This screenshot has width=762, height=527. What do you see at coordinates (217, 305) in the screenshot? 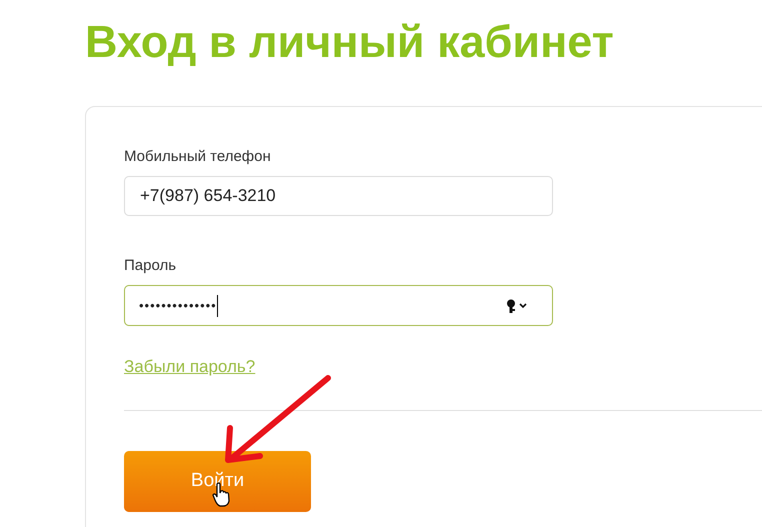
I see `text-cursor` at bounding box center [217, 305].